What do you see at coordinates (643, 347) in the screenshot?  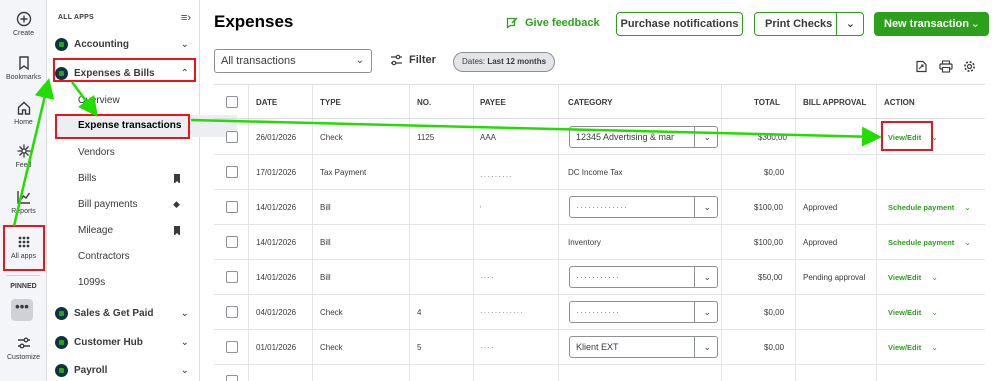 I see `category-select: Klient EXT ⌄` at bounding box center [643, 347].